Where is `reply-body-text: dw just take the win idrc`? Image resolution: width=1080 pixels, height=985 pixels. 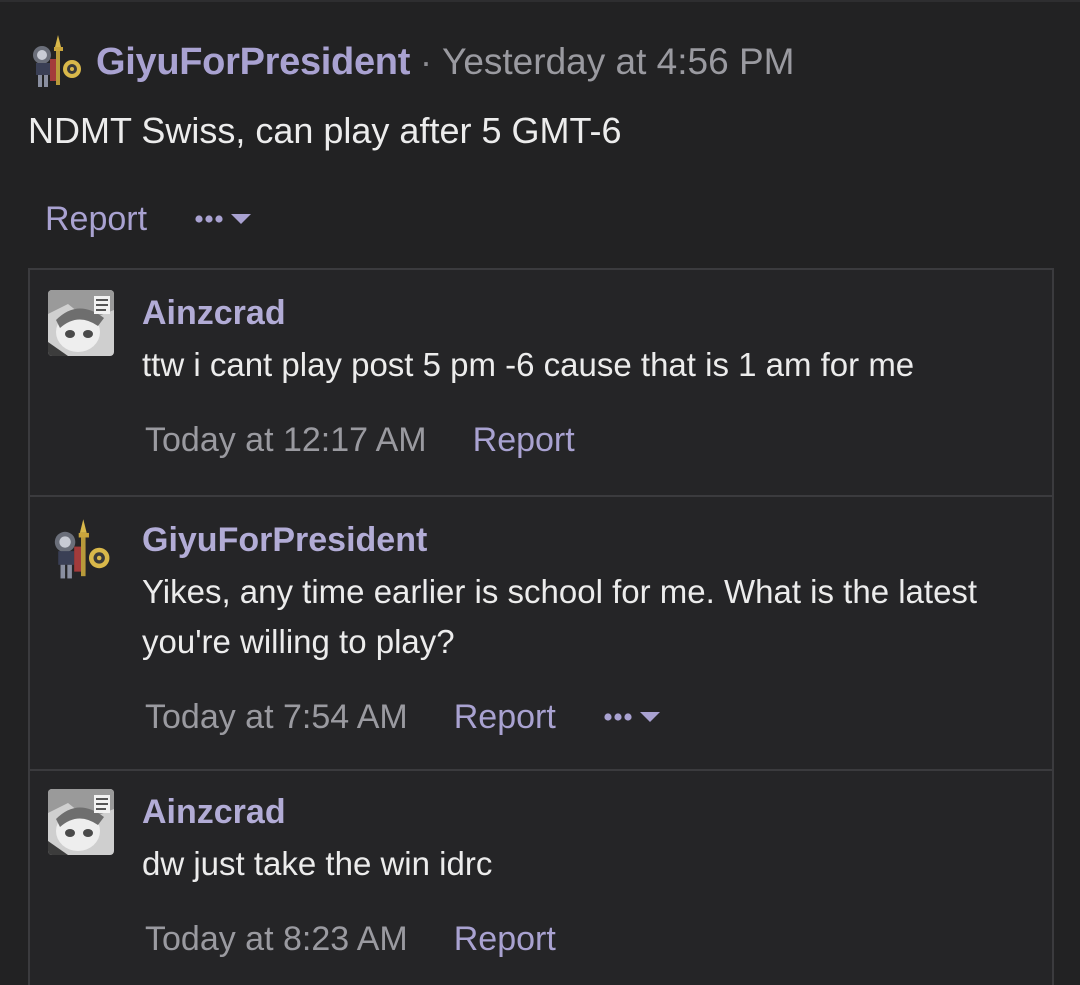
reply-body-text: dw just take the win idrc is located at coordinates (317, 863).